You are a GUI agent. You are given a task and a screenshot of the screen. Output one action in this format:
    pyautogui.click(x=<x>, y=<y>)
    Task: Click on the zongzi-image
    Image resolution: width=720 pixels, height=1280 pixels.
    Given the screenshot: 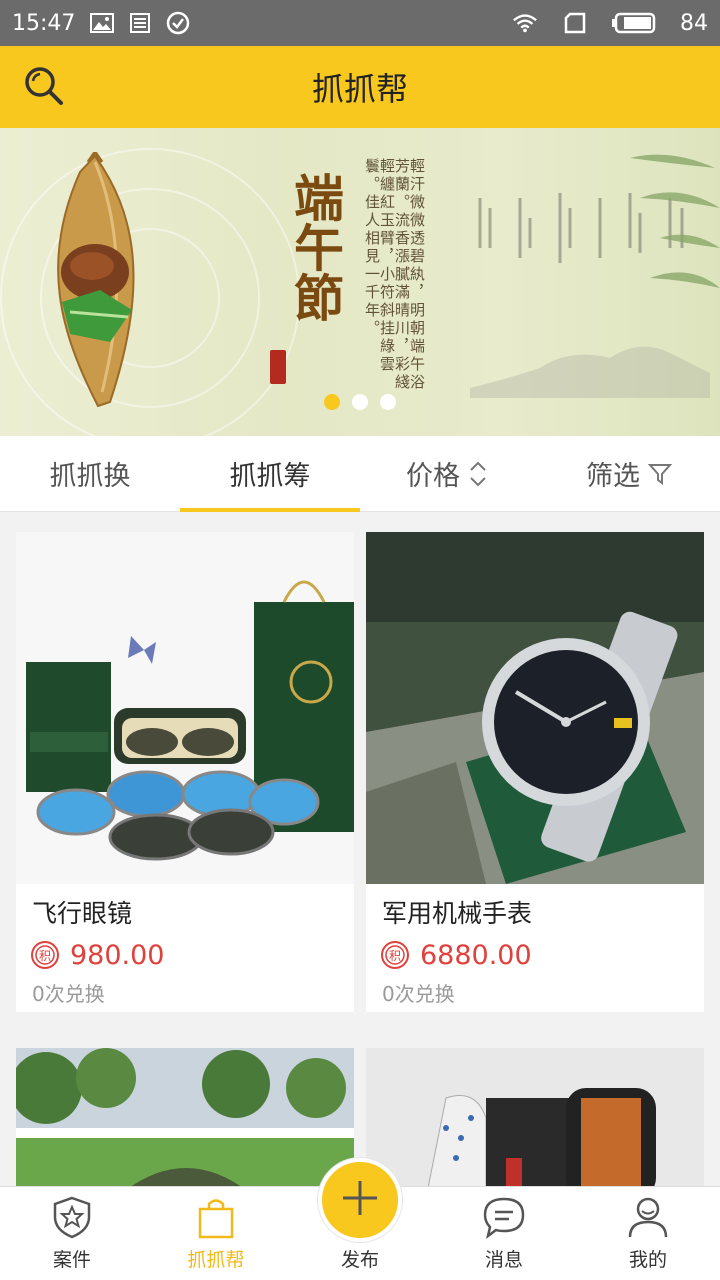 What is the action you would take?
    pyautogui.click(x=96, y=280)
    